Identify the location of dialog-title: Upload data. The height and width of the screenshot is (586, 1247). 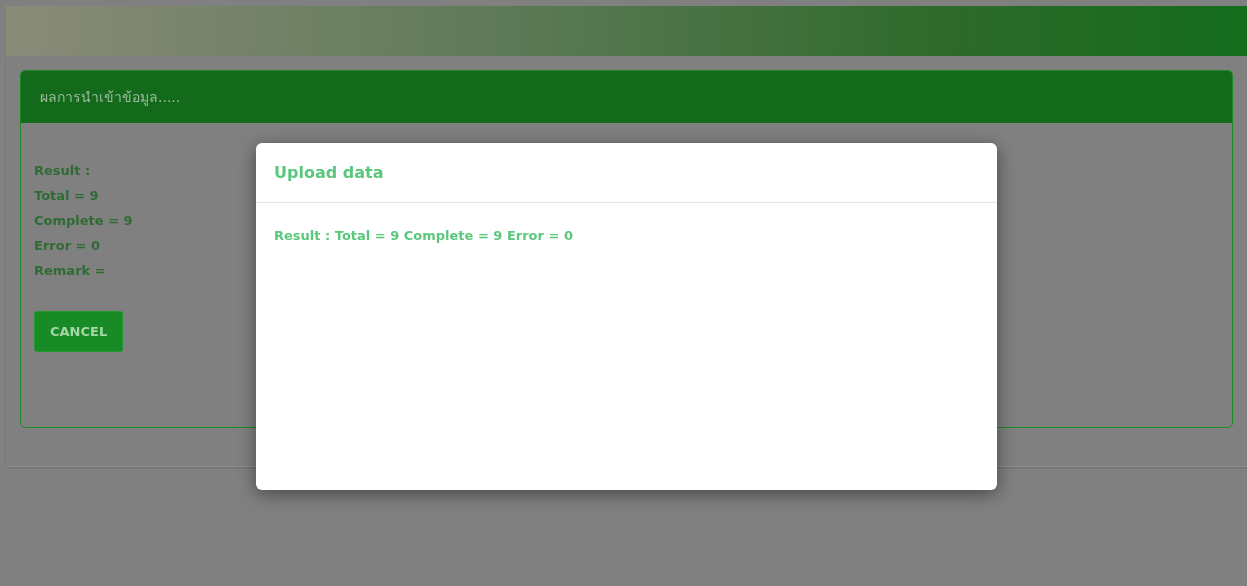
(329, 172).